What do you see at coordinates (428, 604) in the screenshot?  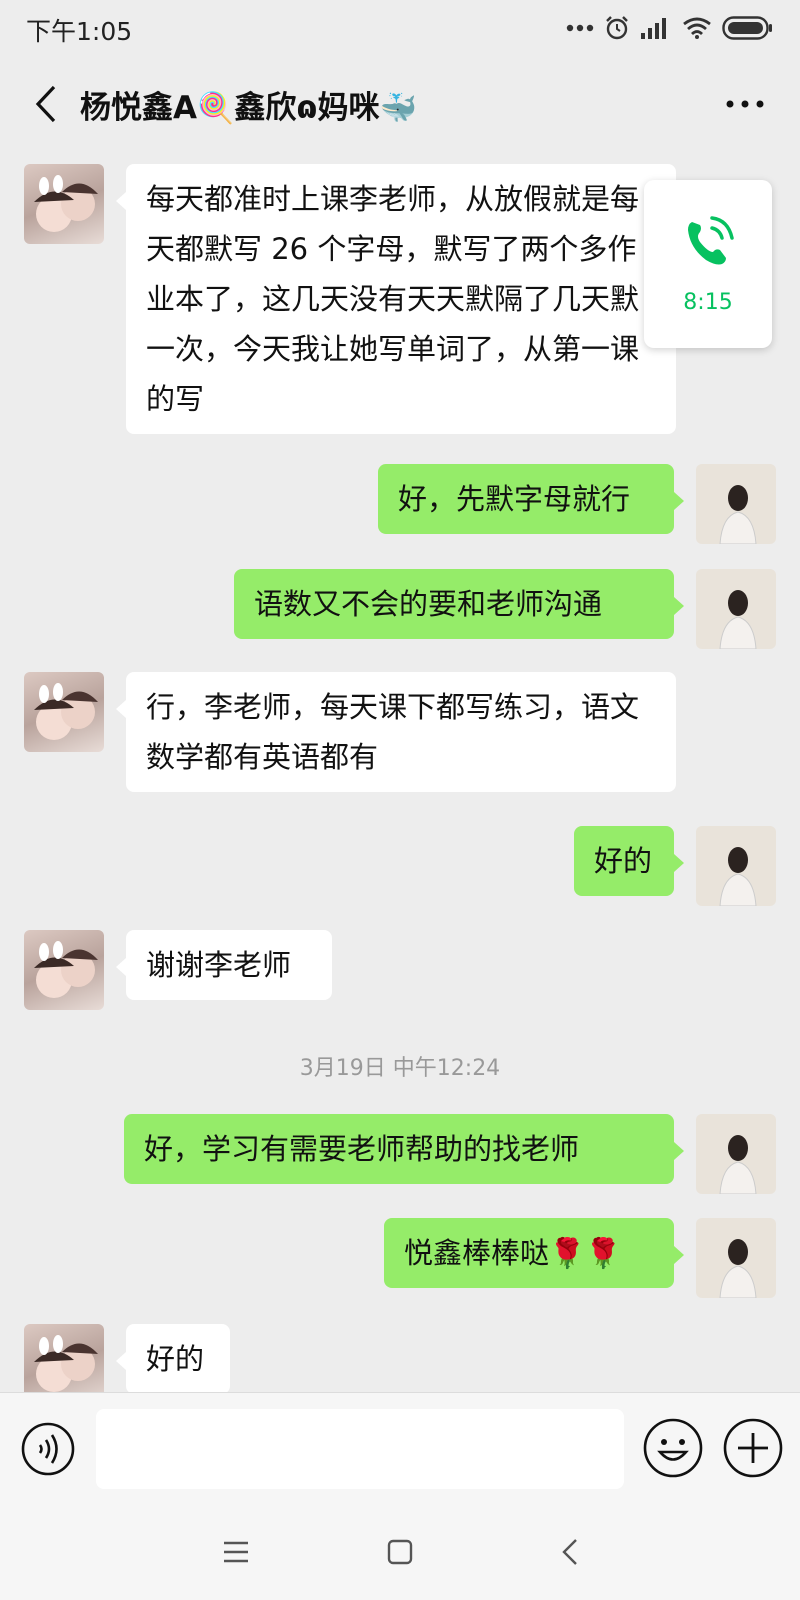 I see `message-text: 语数又不会的要和老师沟通` at bounding box center [428, 604].